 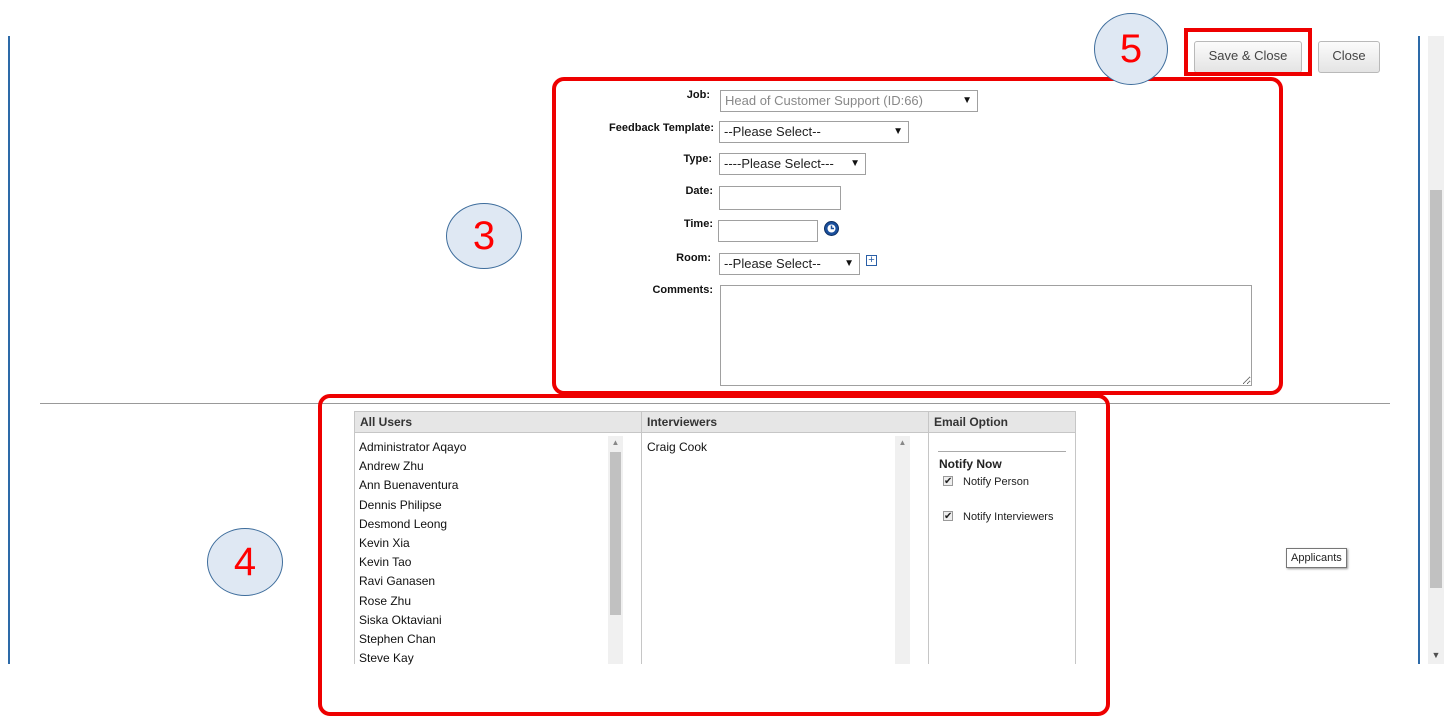 What do you see at coordinates (245, 562) in the screenshot?
I see `callout-4: 4` at bounding box center [245, 562].